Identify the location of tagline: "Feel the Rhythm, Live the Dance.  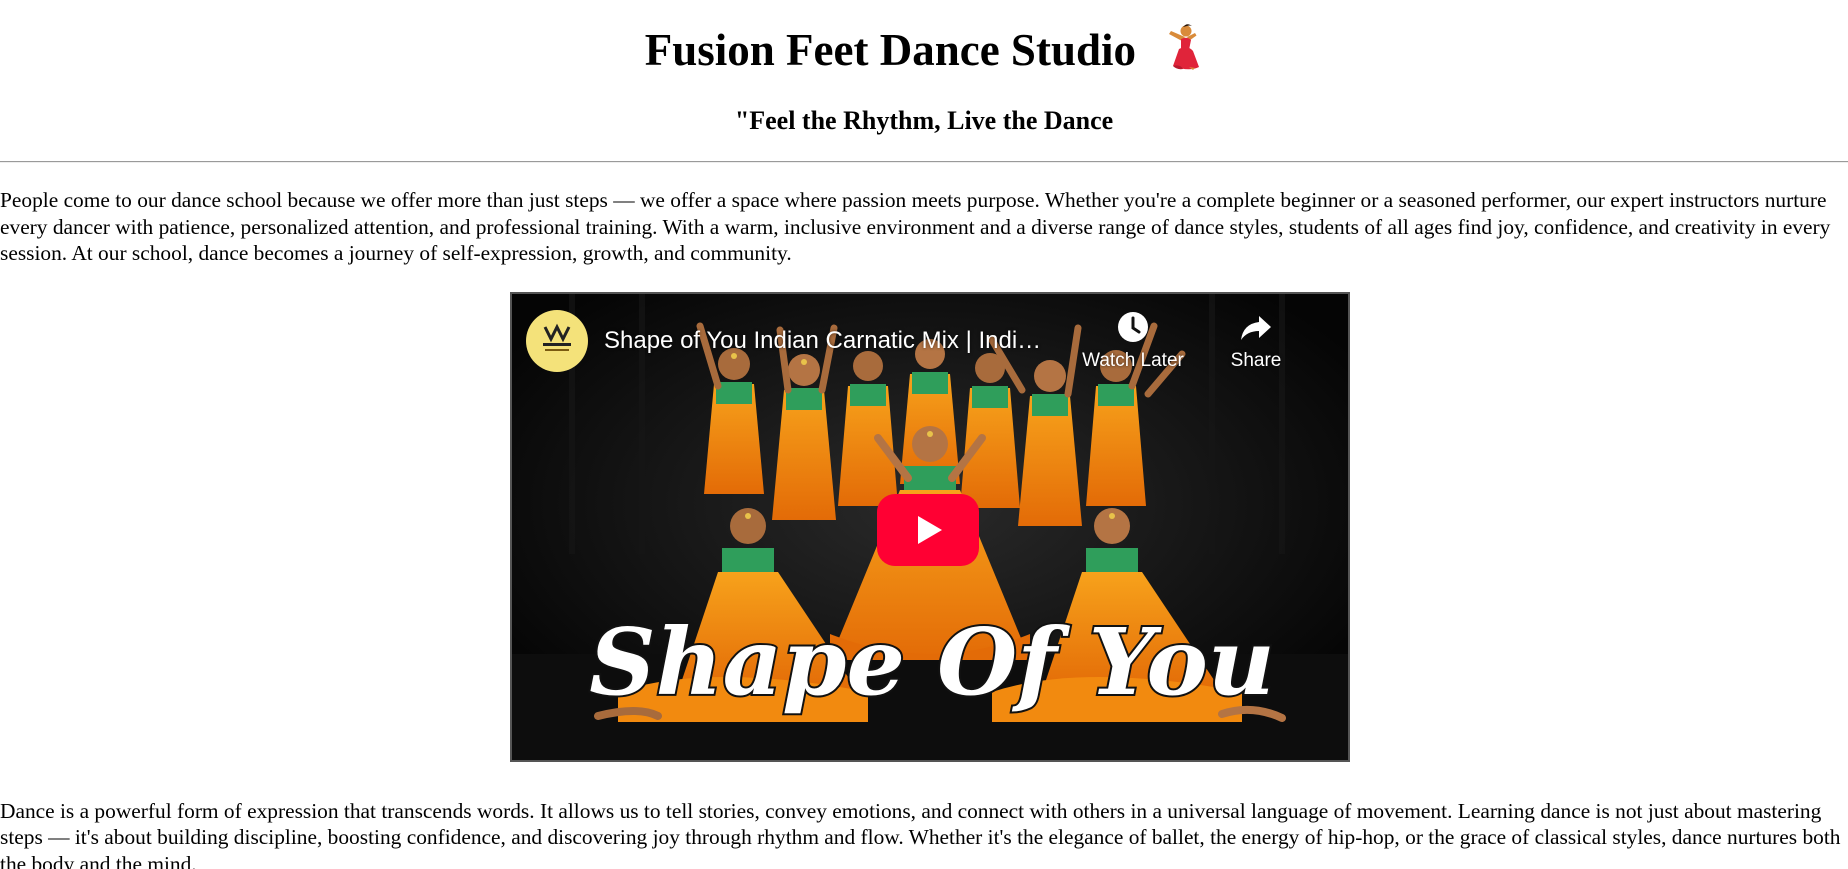
(924, 120).